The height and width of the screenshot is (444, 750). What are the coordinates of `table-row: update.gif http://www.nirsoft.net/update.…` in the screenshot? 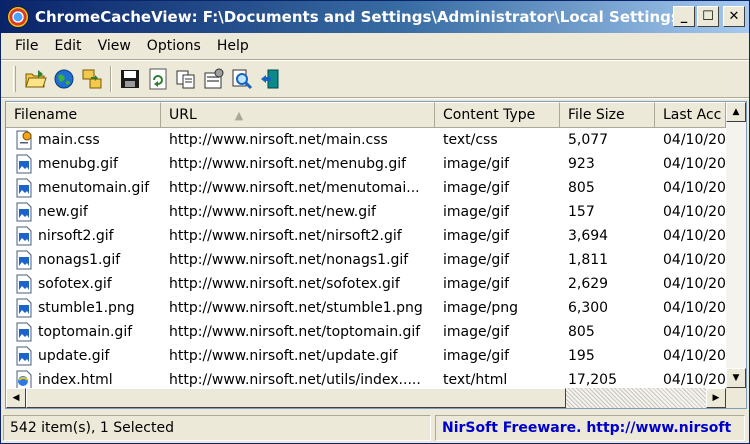 It's located at (366, 356).